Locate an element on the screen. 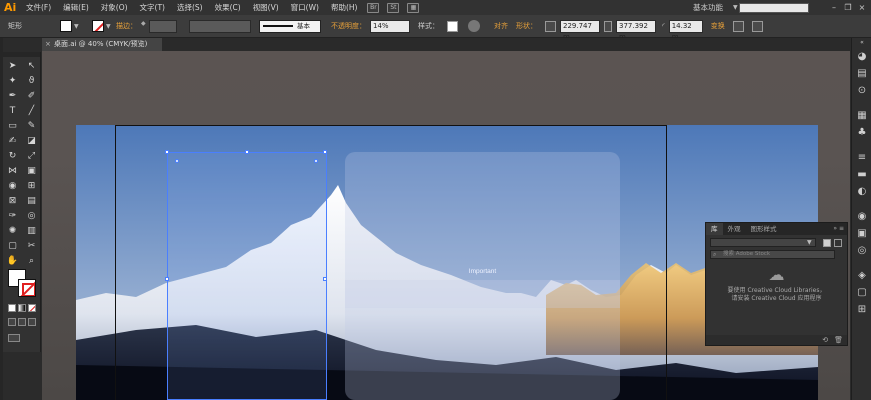 This screenshot has width=871, height=400. gradient-mode-icon is located at coordinates (22, 308).